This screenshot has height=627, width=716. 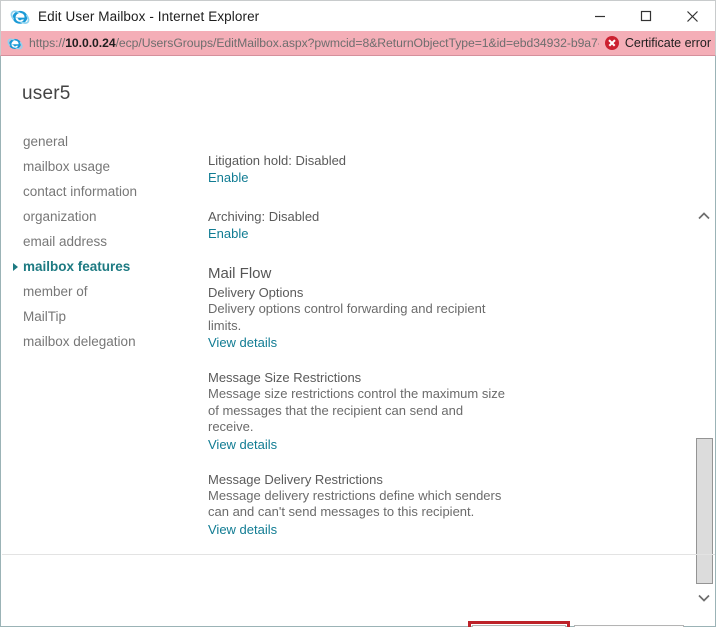 What do you see at coordinates (692, 16) in the screenshot?
I see `close-button` at bounding box center [692, 16].